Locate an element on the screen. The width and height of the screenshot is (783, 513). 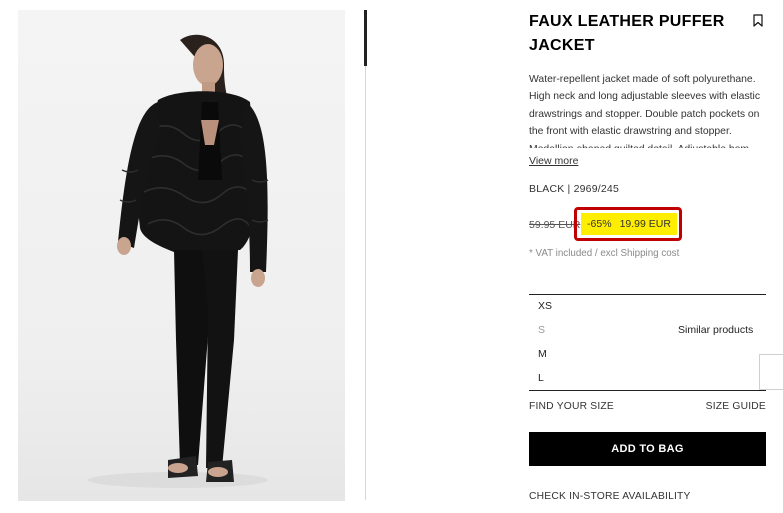
bookmark-icon is located at coordinates (758, 20).